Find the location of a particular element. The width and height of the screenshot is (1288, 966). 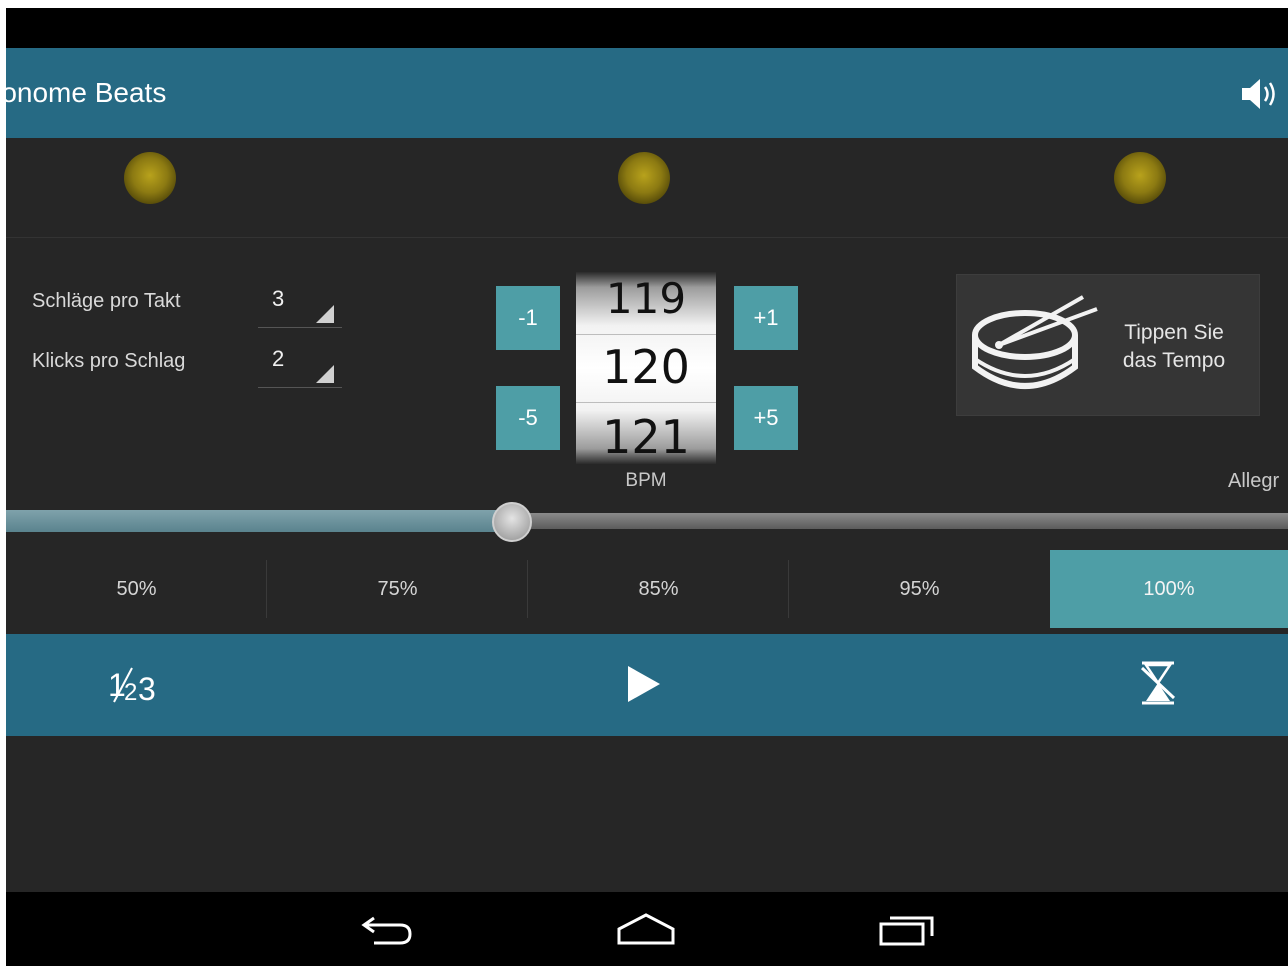

recents-icon is located at coordinates (907, 929).